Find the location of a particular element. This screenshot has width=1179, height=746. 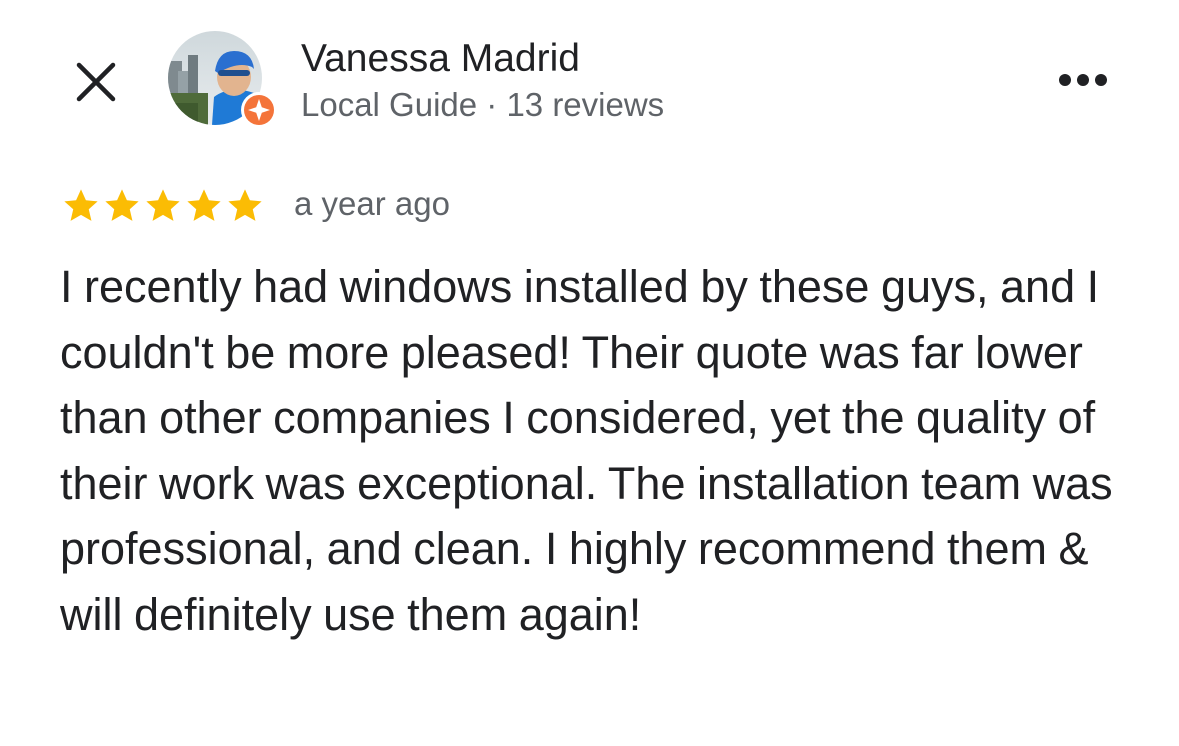

close-button is located at coordinates (96, 82).